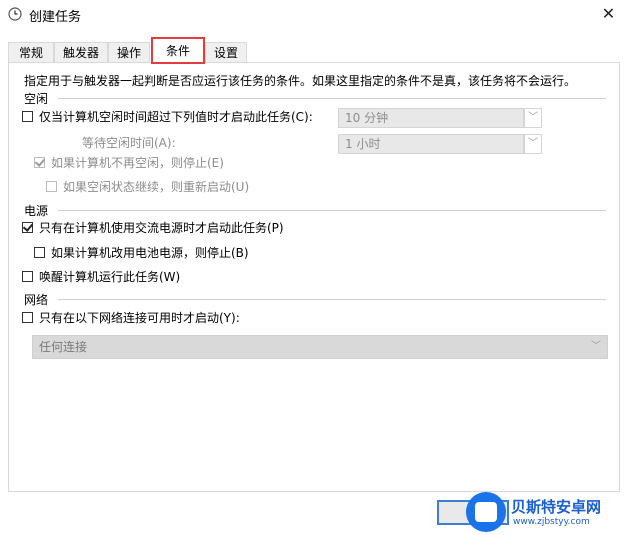  I want to click on watermark-name: 贝斯特安卓网, so click(556, 507).